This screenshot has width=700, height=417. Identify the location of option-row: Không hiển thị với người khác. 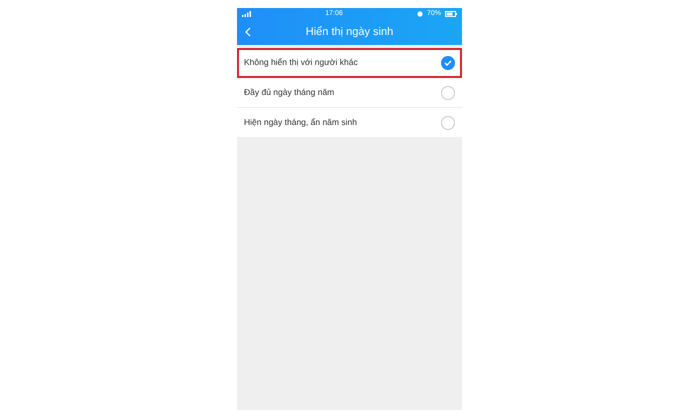
(349, 63).